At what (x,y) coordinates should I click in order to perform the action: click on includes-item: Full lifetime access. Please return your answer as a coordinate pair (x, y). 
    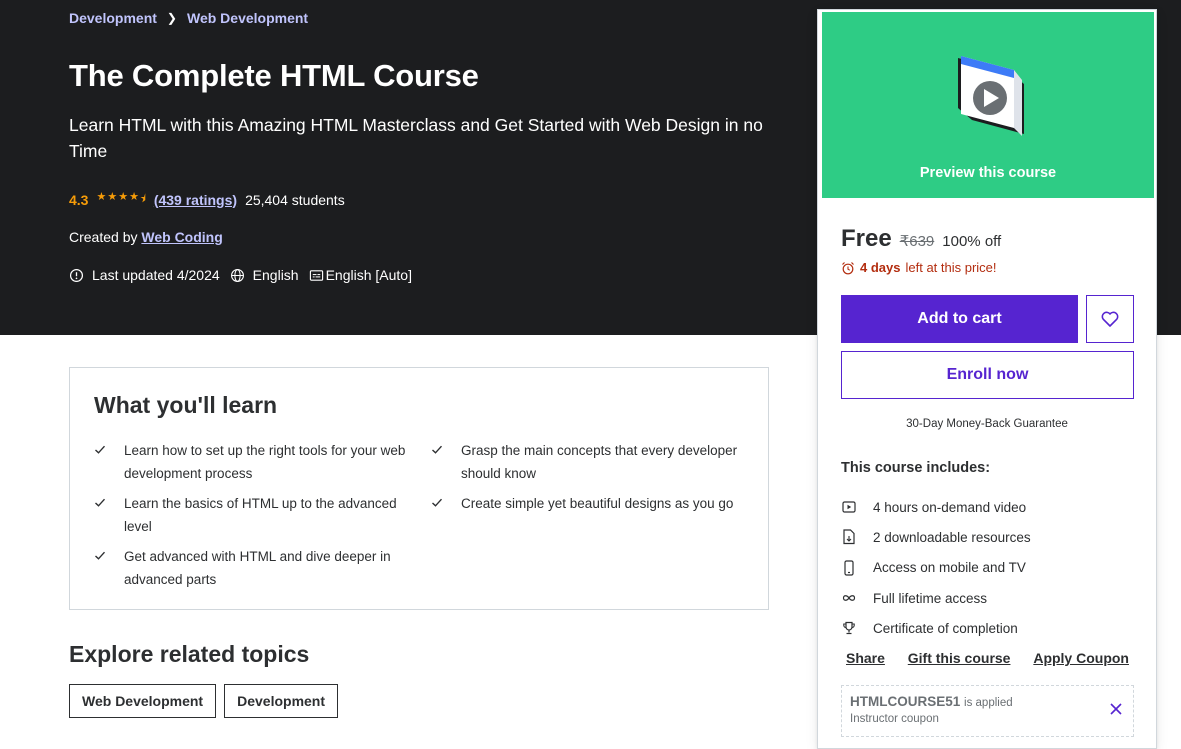
    Looking at the image, I should click on (936, 598).